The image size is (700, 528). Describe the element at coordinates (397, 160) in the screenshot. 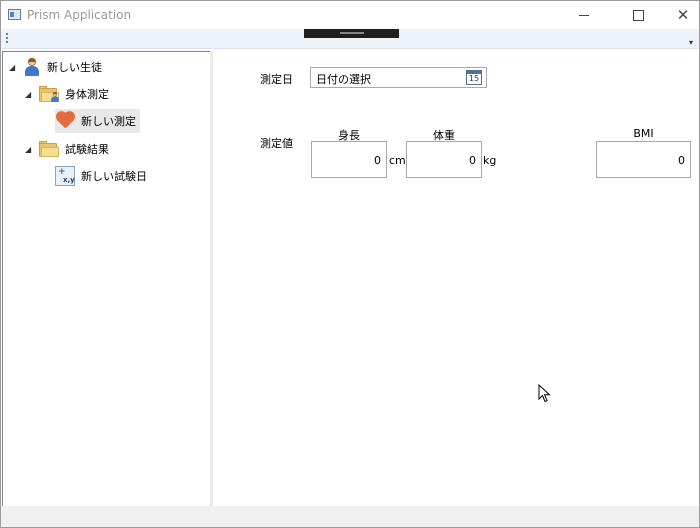

I see `height-unit: cm` at that location.